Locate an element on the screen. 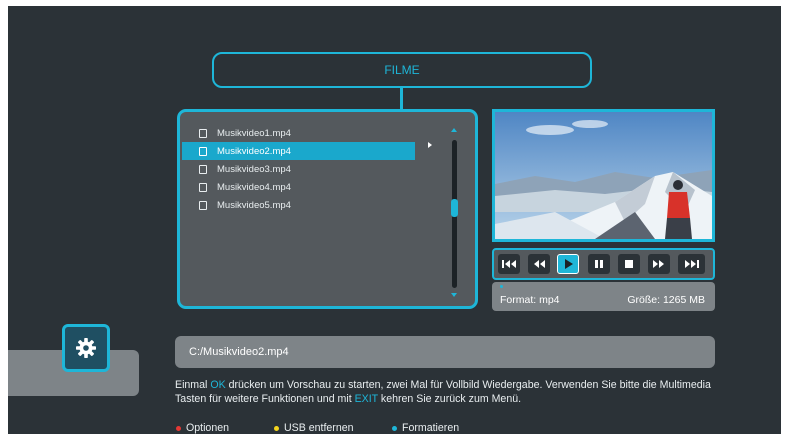 Image resolution: width=789 pixels, height=446 pixels. preview-image is located at coordinates (603, 175).